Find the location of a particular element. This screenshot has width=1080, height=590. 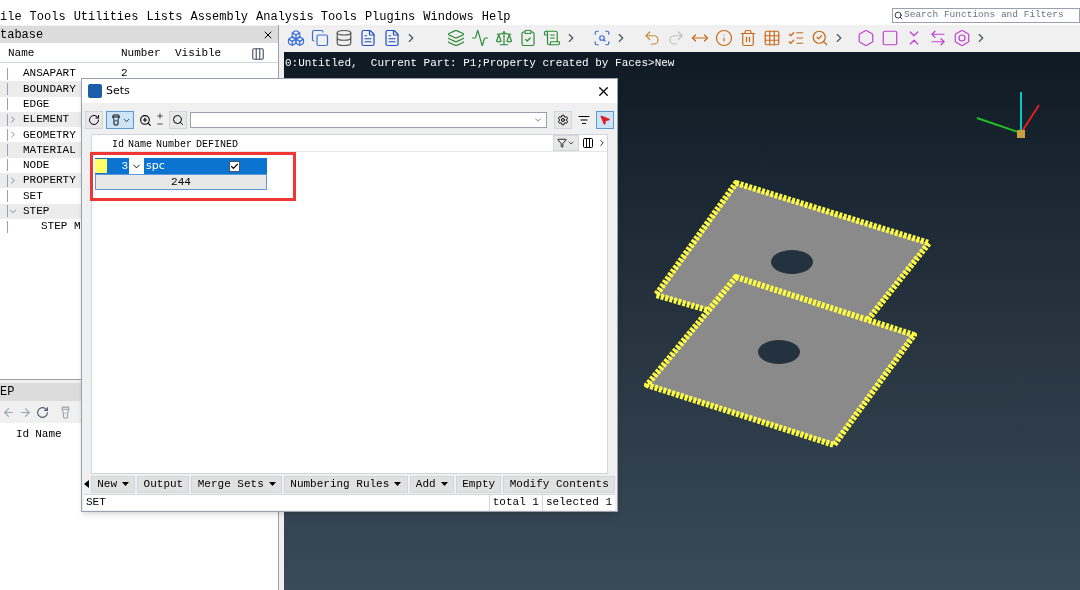

toolbar-button: Empty is located at coordinates (478, 484).